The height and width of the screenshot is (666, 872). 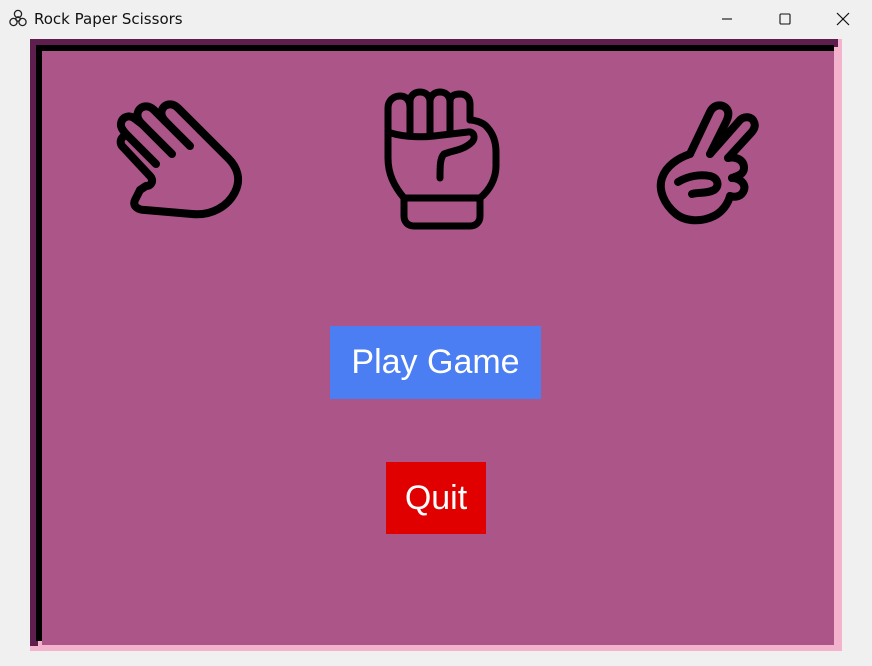 What do you see at coordinates (436, 498) in the screenshot?
I see `quit-button: Quit` at bounding box center [436, 498].